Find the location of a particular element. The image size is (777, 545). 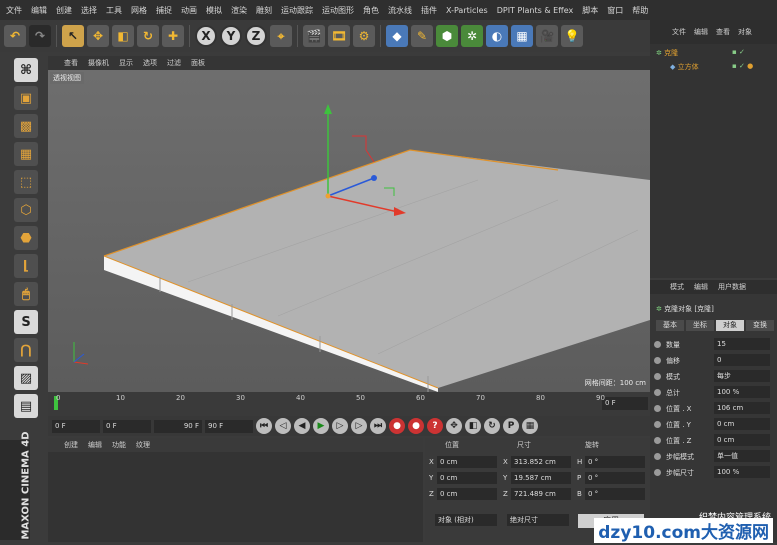

menu-item: 捕捉 is located at coordinates (164, 10).